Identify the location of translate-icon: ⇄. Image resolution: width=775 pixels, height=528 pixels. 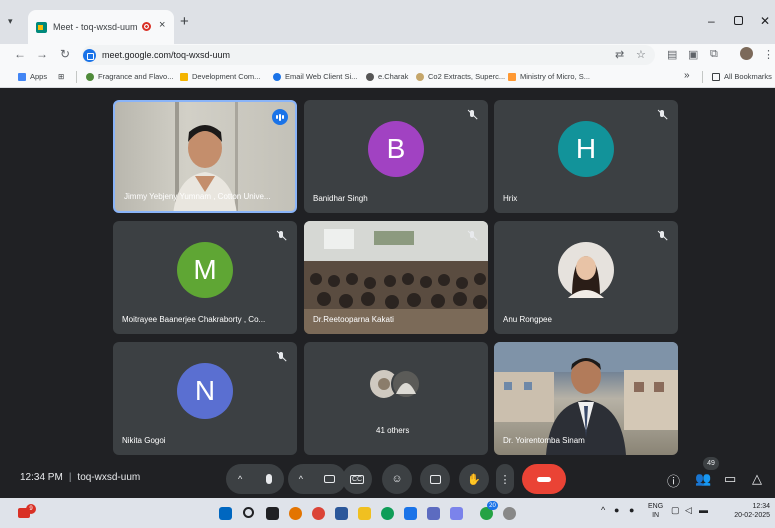
(619, 54).